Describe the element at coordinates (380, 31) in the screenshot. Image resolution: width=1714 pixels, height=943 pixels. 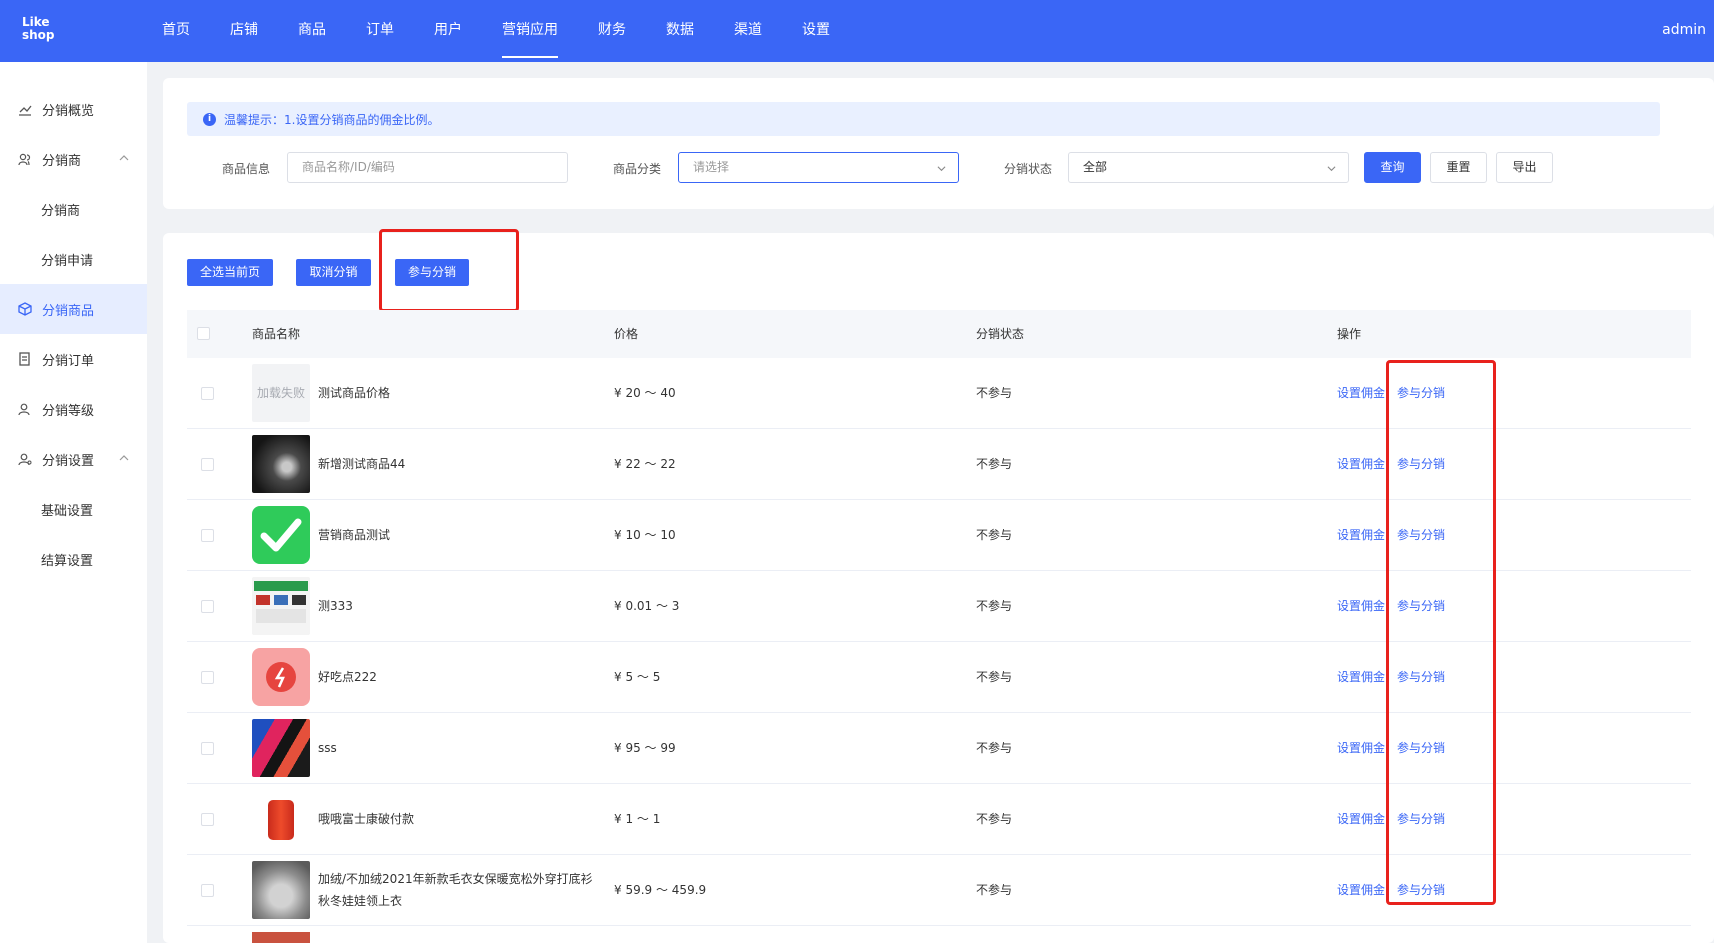
I see `nav-item: 订单` at that location.